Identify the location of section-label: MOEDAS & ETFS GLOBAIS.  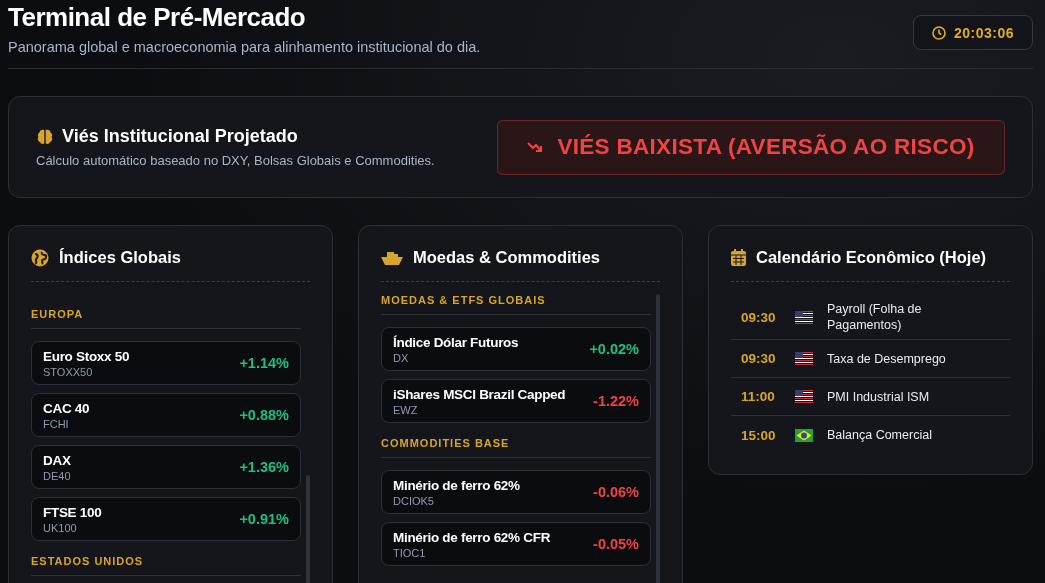
(516, 304).